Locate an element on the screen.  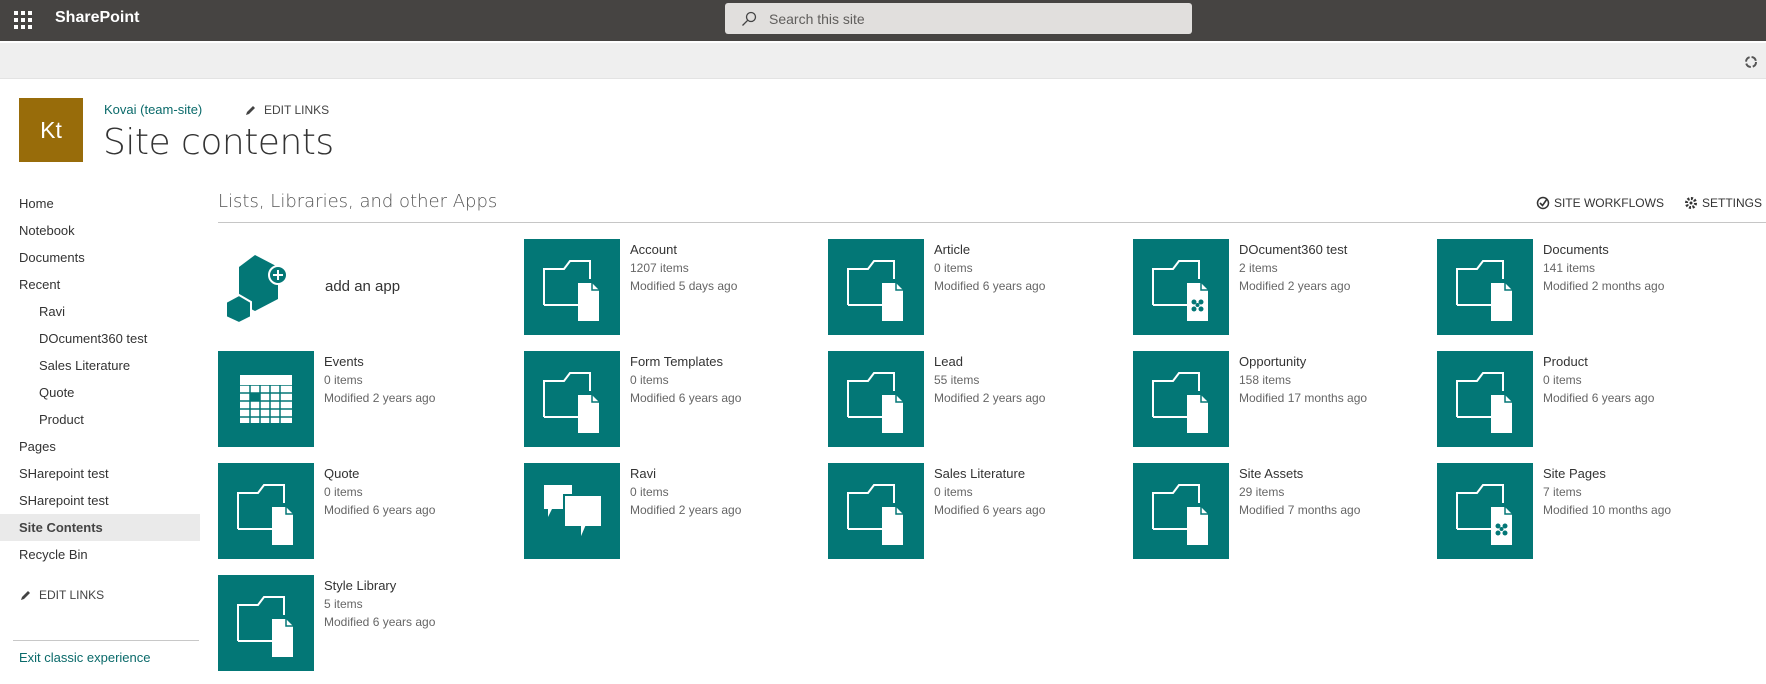
app-name: Ravi is located at coordinates (685, 473).